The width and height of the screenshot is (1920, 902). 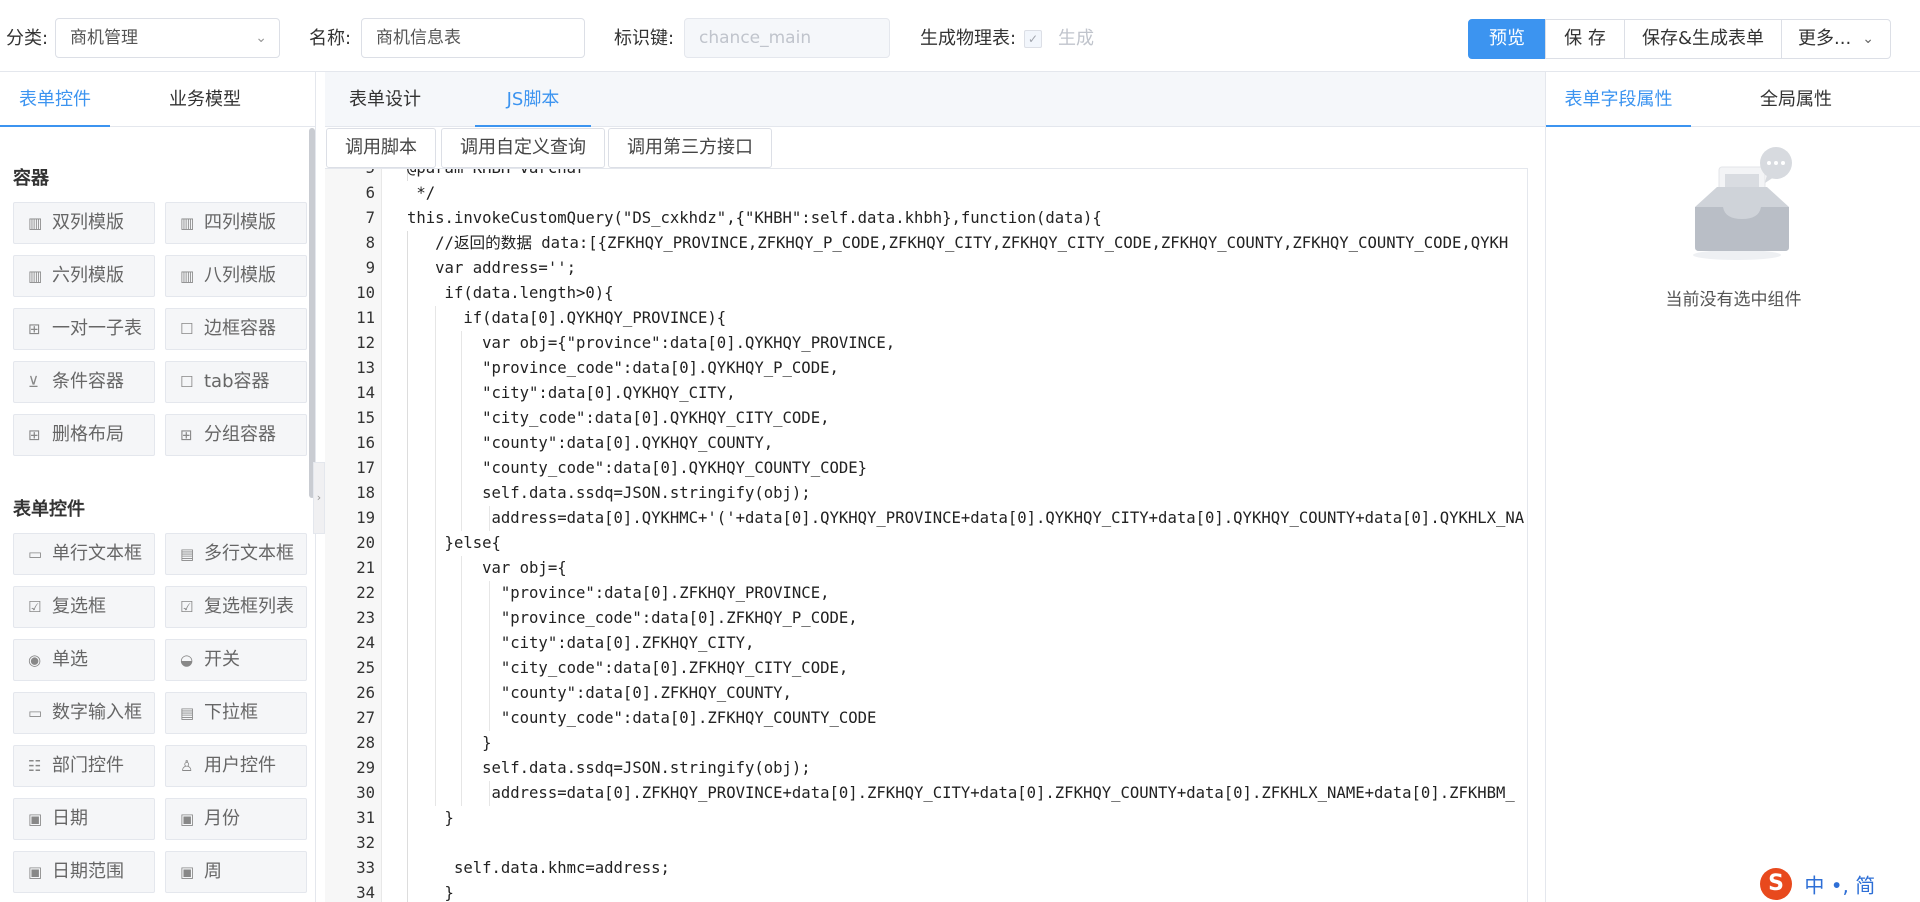 I want to click on control-item: ▤ 多行文本框, so click(x=236, y=554).